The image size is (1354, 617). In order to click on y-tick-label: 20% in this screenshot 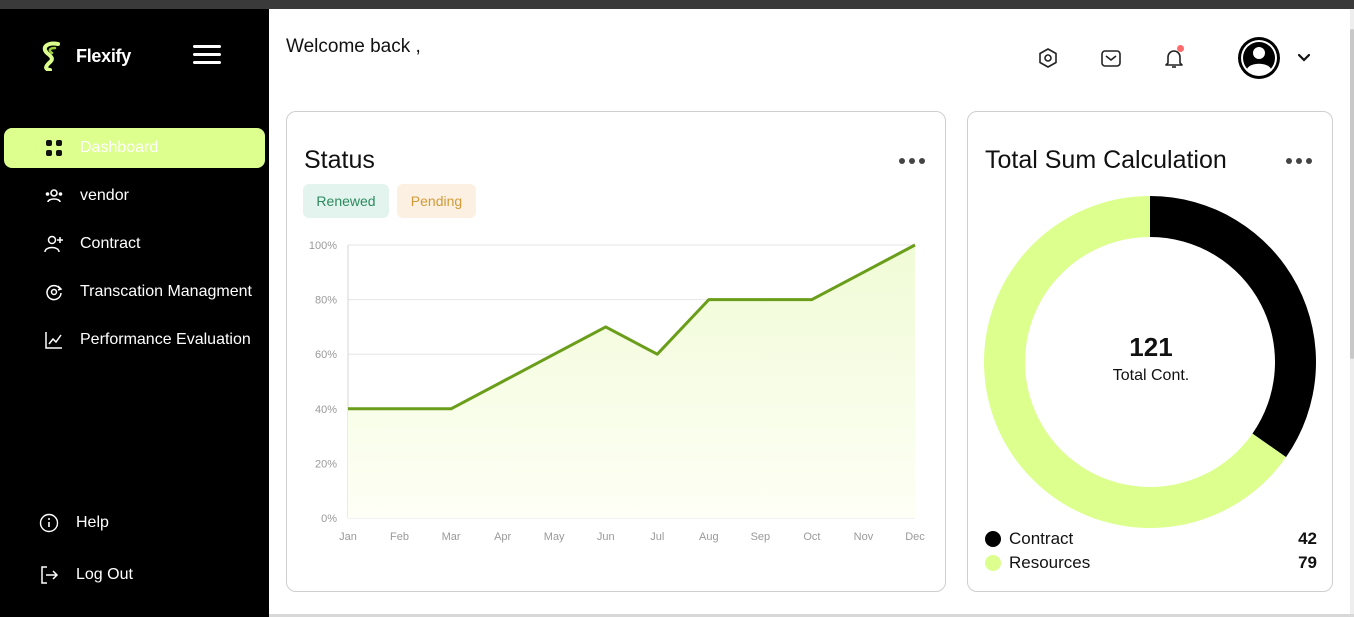, I will do `click(326, 464)`.